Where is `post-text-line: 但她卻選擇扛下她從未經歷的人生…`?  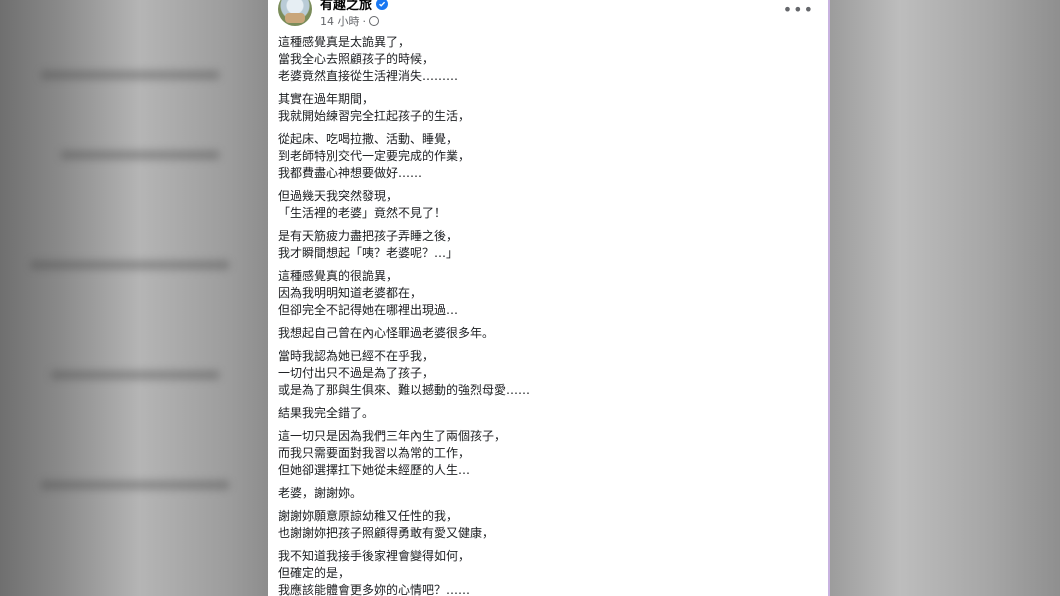
post-text-line: 但她卻選擇扛下她從未經歷的人生… is located at coordinates (374, 470).